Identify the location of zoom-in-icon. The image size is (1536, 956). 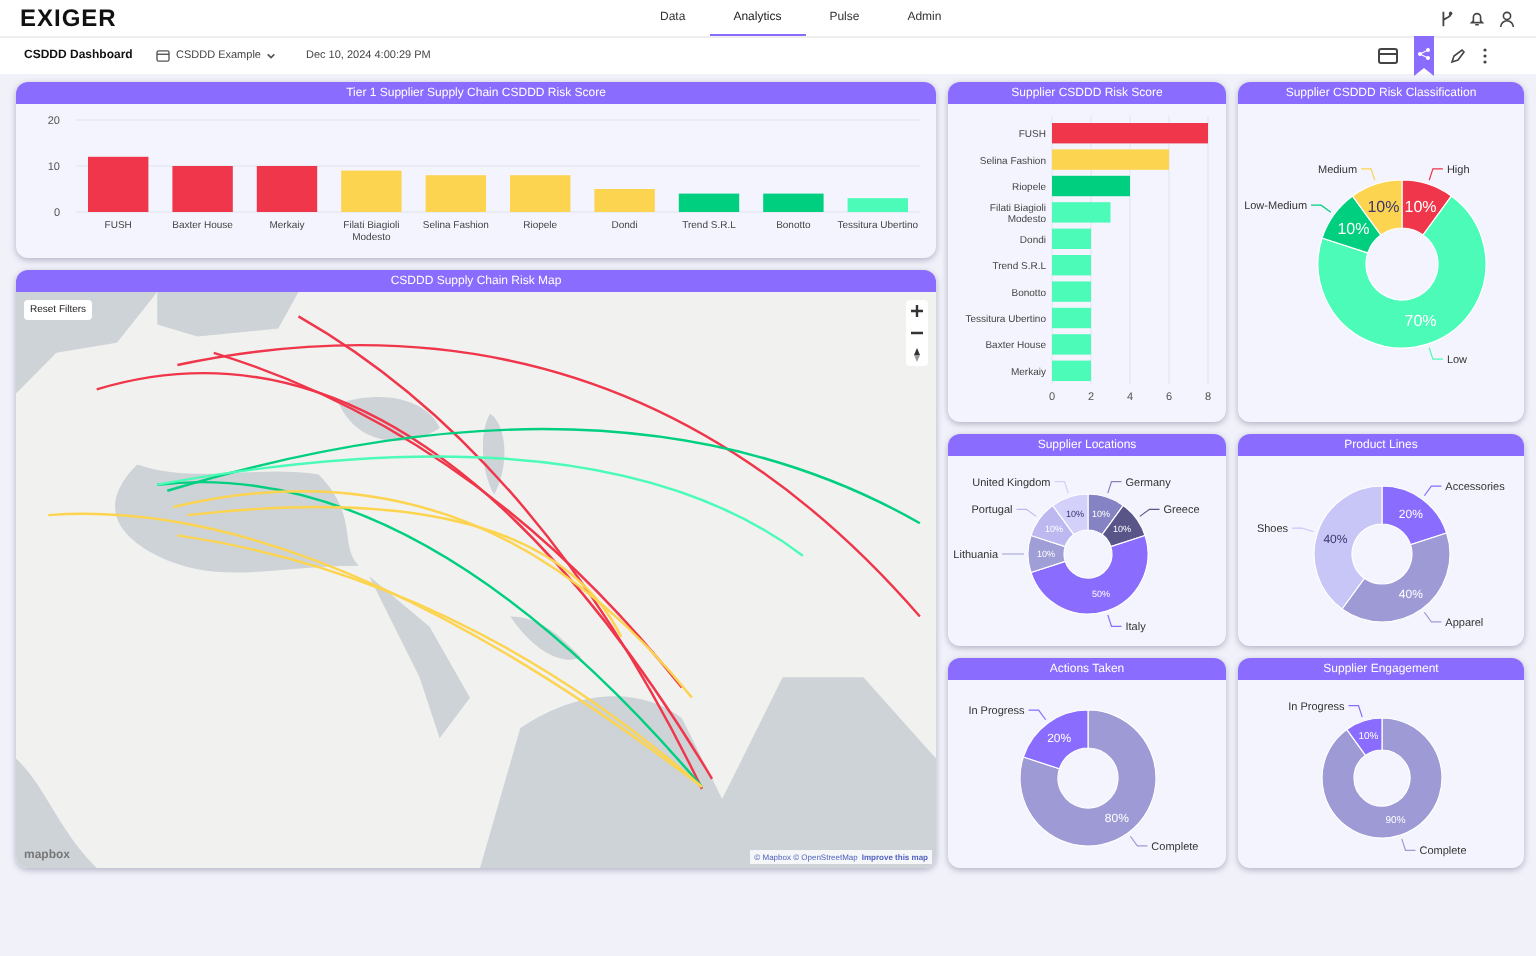
(917, 311).